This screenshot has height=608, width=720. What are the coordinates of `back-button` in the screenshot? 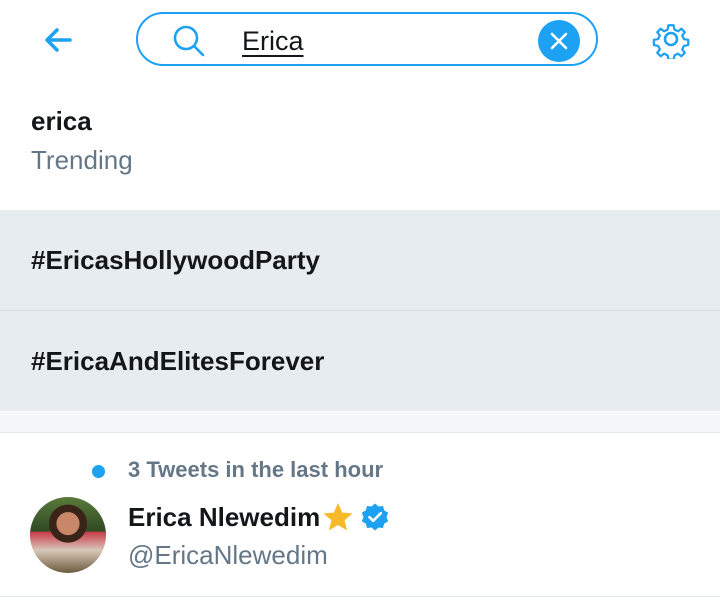 It's located at (58, 40).